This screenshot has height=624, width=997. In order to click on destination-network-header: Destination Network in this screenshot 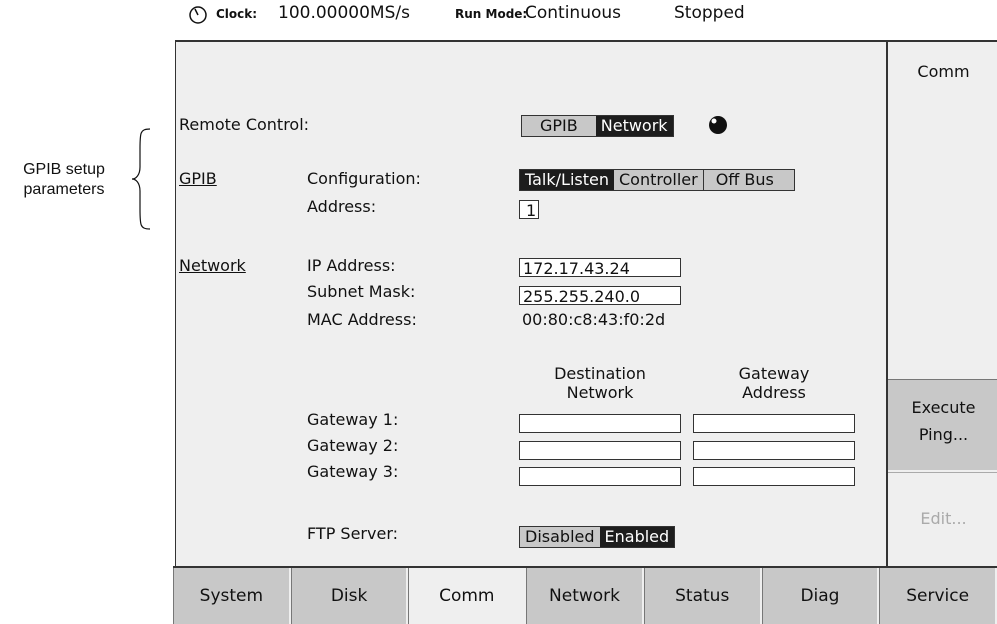, I will do `click(600, 383)`.